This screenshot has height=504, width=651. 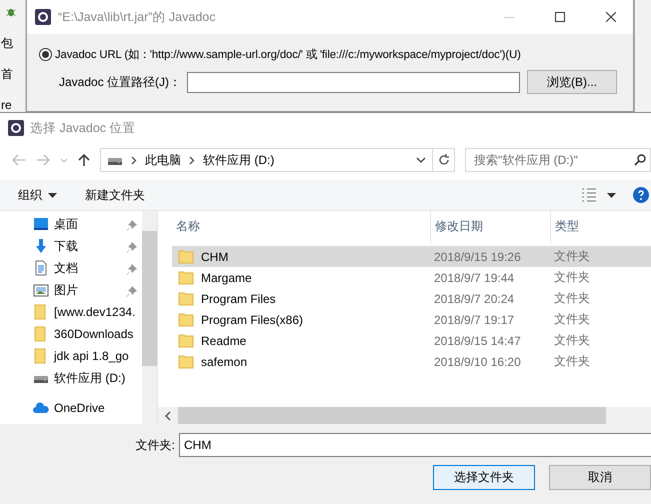 What do you see at coordinates (41, 290) in the screenshot?
I see `picture-icon` at bounding box center [41, 290].